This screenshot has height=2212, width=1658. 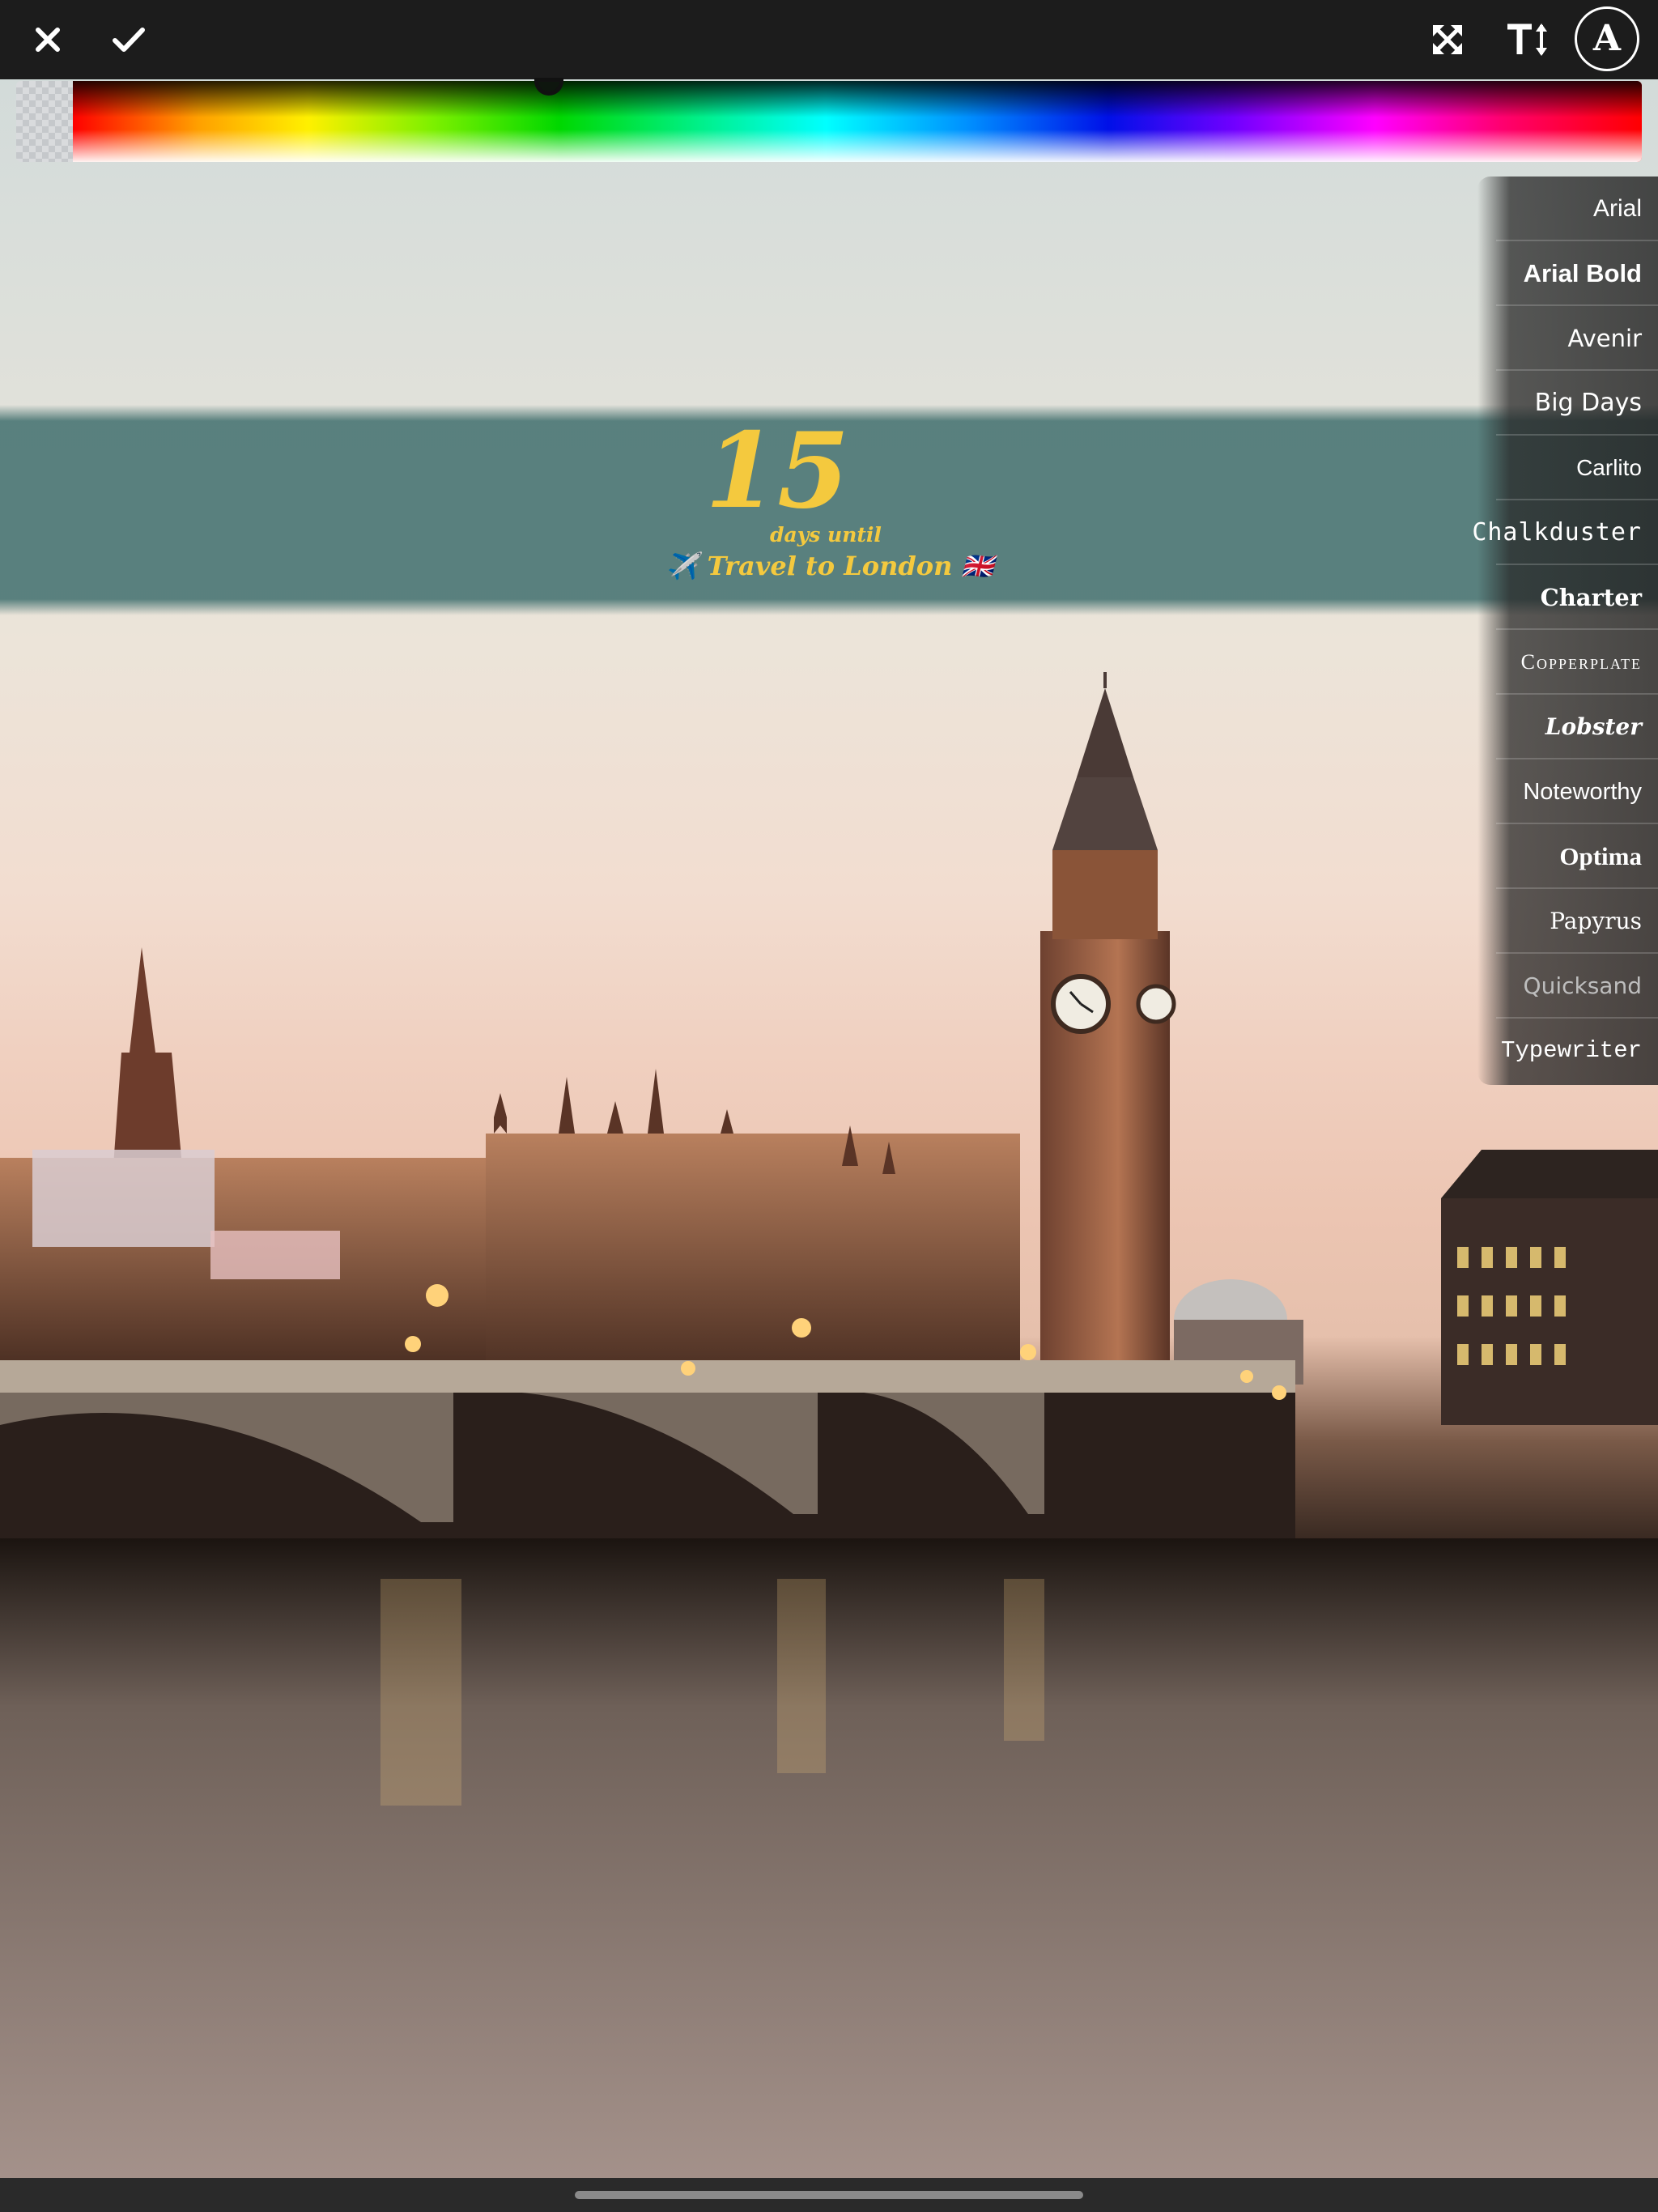 I want to click on color-spectrum, so click(x=857, y=122).